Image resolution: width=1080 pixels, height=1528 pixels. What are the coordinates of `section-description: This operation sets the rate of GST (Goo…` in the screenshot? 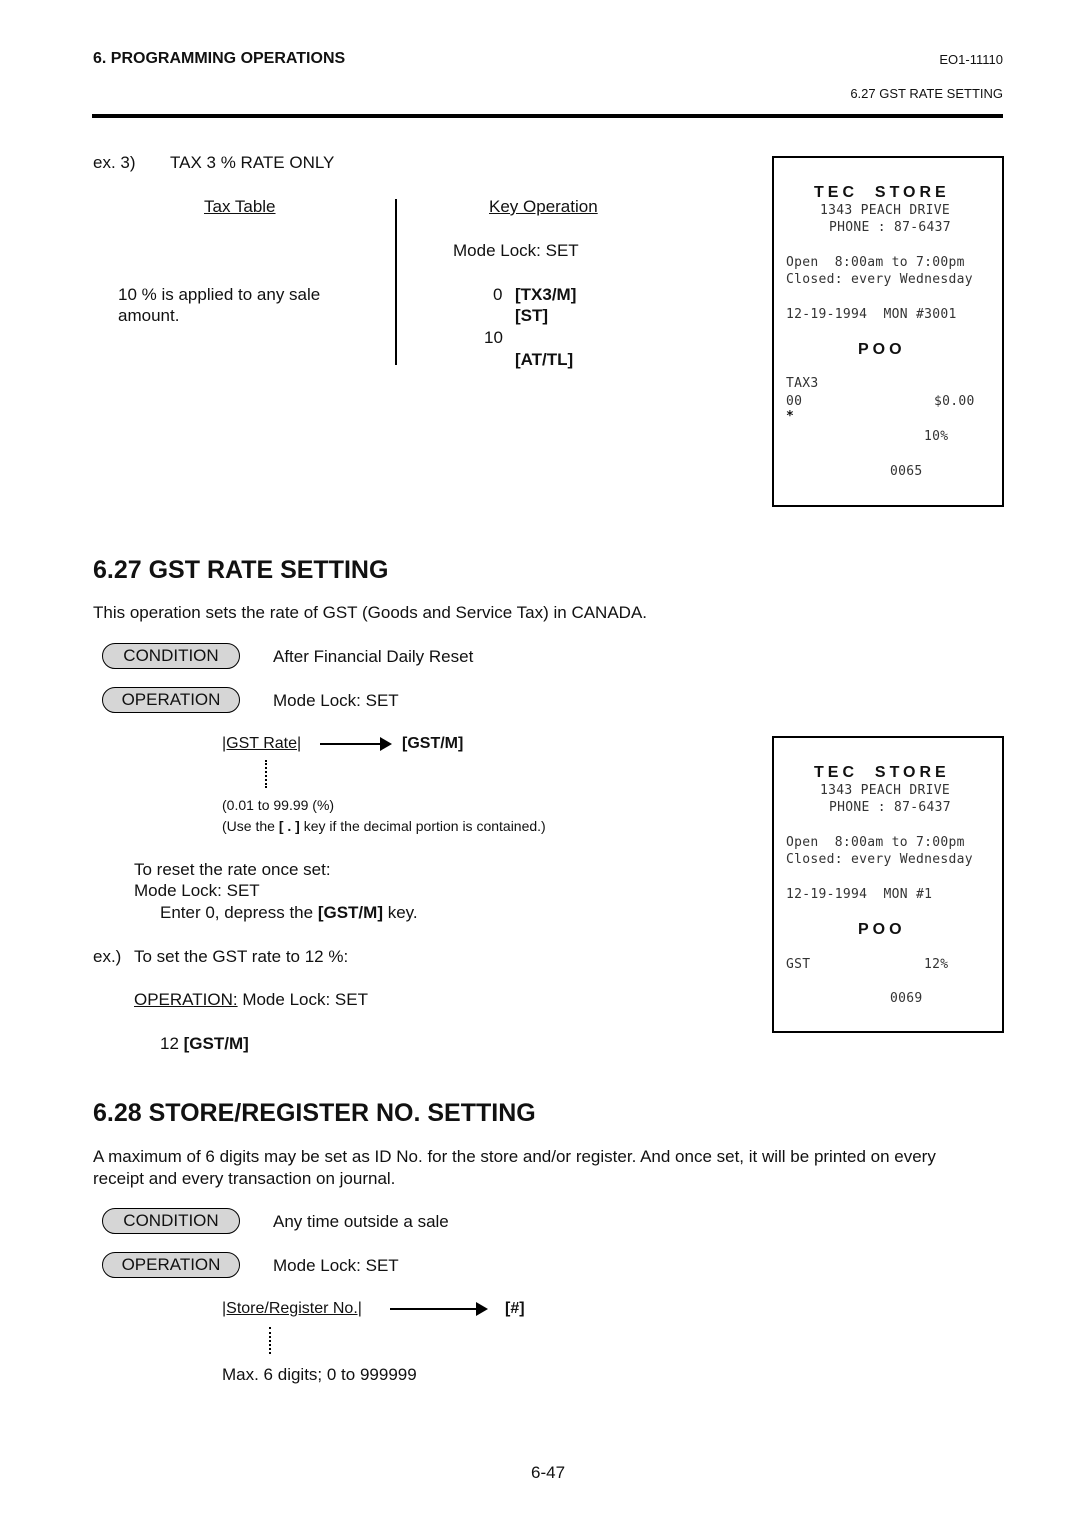 It's located at (370, 612).